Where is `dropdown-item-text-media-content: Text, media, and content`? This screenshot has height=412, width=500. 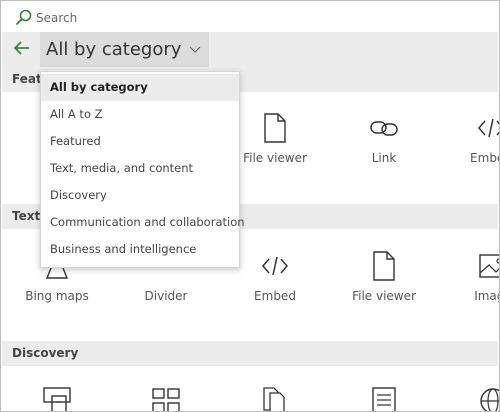 dropdown-item-text-media-content: Text, media, and content is located at coordinates (140, 168).